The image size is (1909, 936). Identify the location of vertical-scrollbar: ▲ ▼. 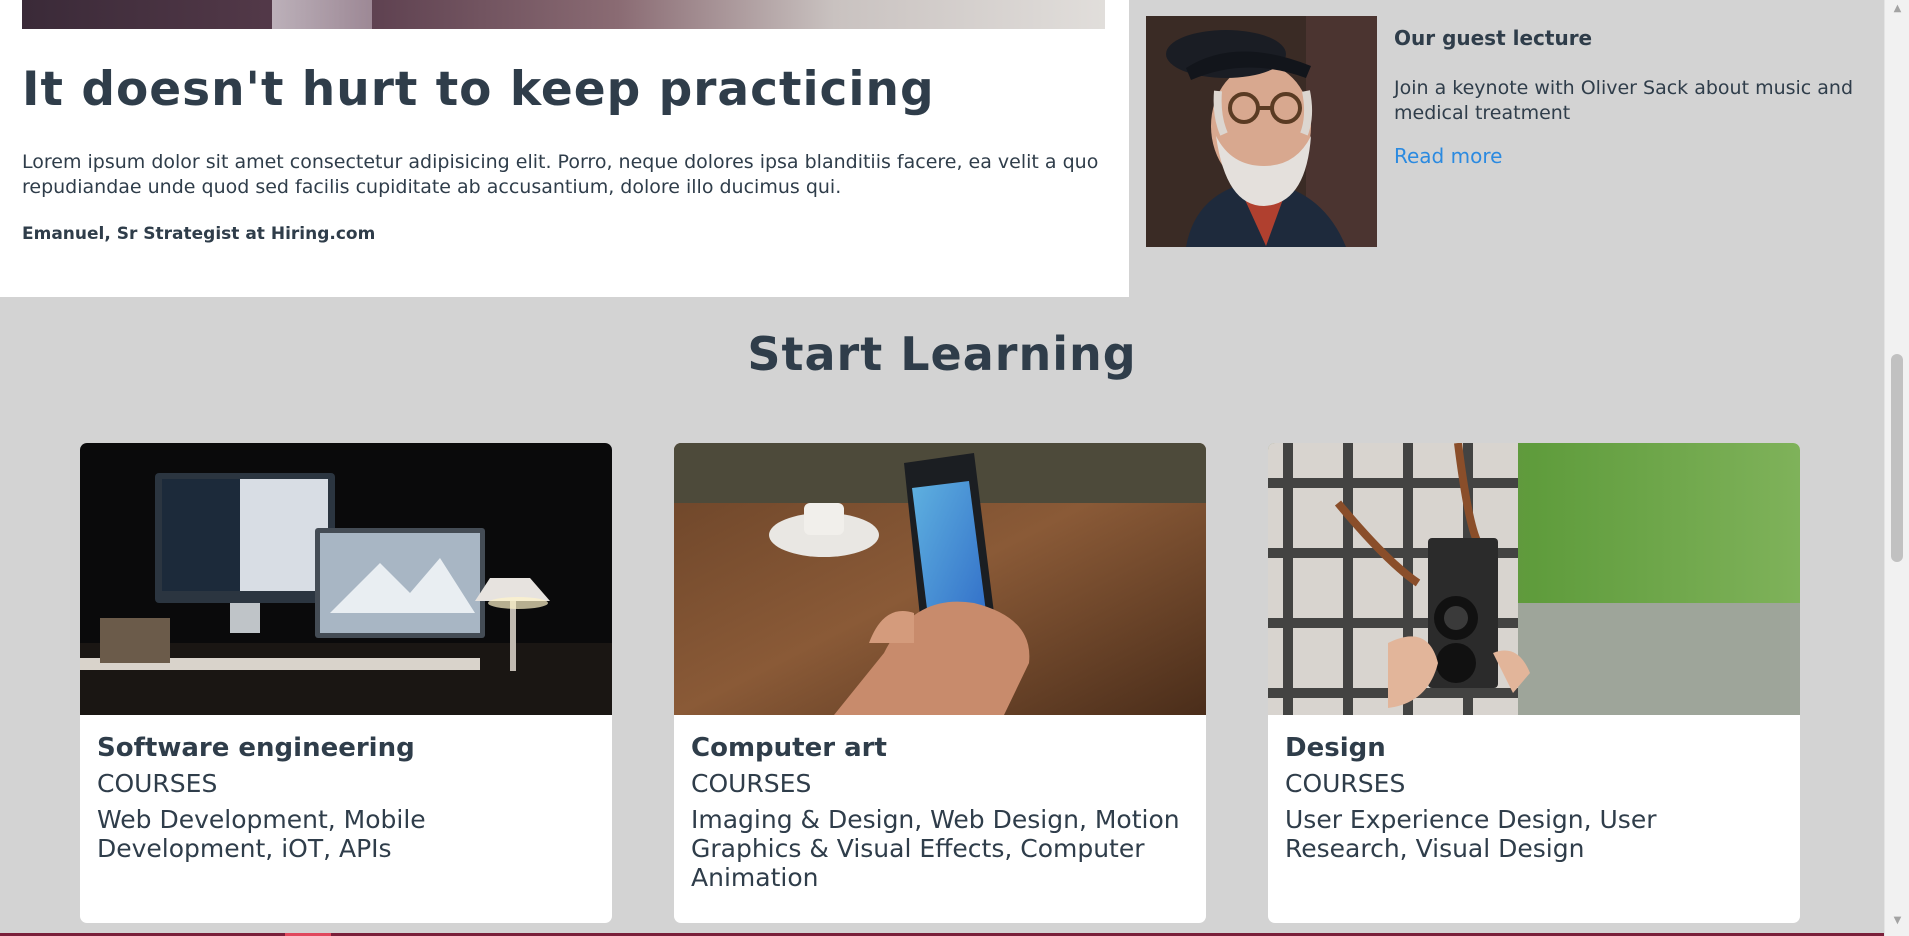
(1896, 468).